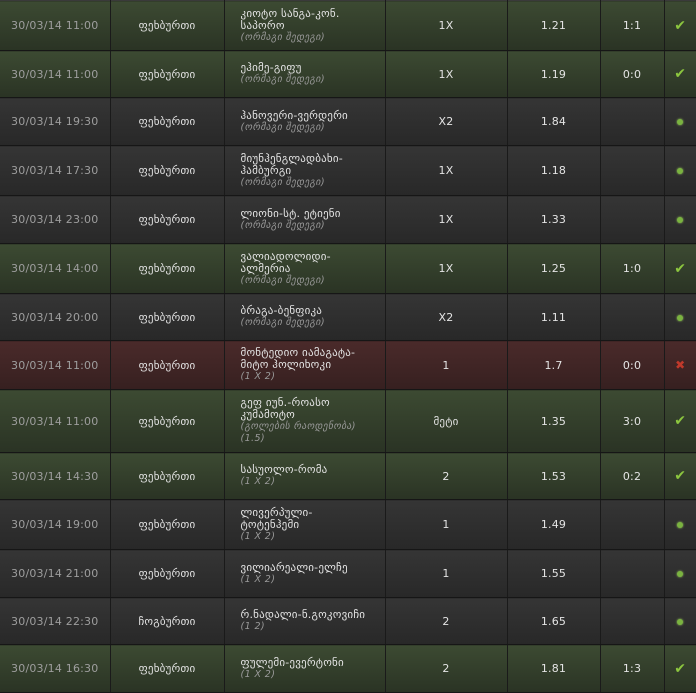 This screenshot has height=693, width=696. What do you see at coordinates (55, 668) in the screenshot?
I see `bet-date: 30/03/14 16:30` at bounding box center [55, 668].